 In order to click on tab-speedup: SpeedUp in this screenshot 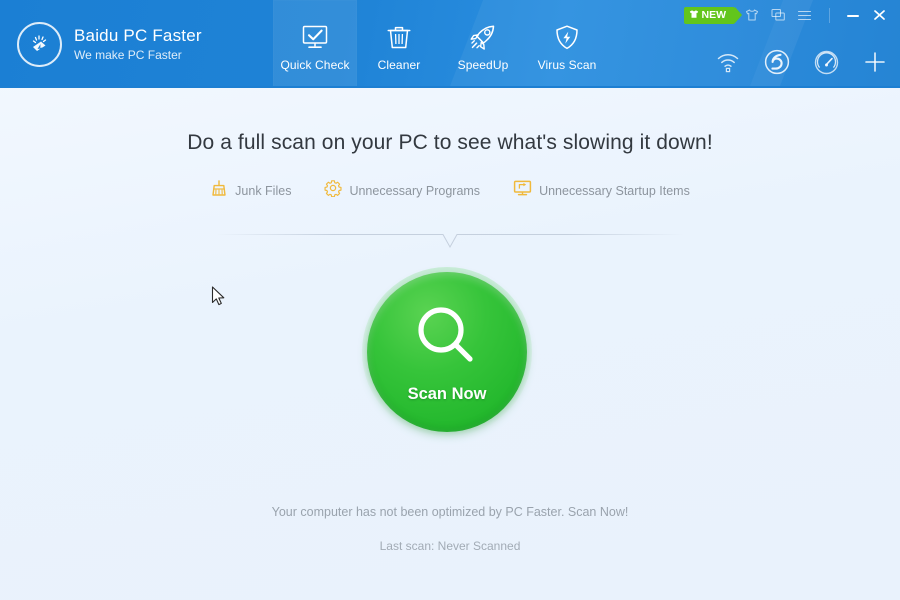, I will do `click(483, 44)`.